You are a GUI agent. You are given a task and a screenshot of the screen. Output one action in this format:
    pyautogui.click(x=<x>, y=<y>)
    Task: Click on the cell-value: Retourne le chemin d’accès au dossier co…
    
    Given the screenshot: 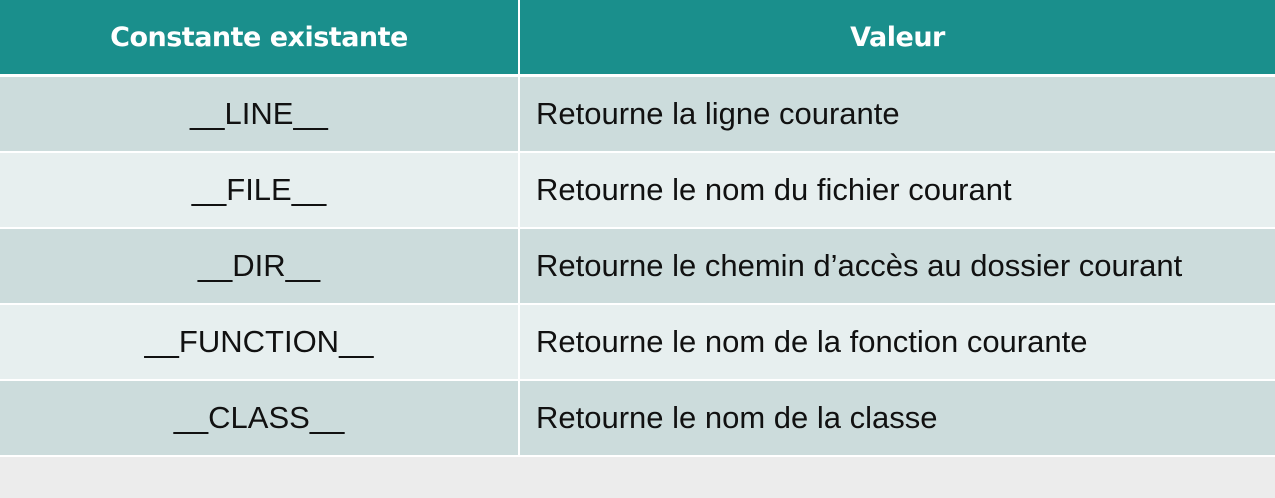 What is the action you would take?
    pyautogui.click(x=897, y=266)
    